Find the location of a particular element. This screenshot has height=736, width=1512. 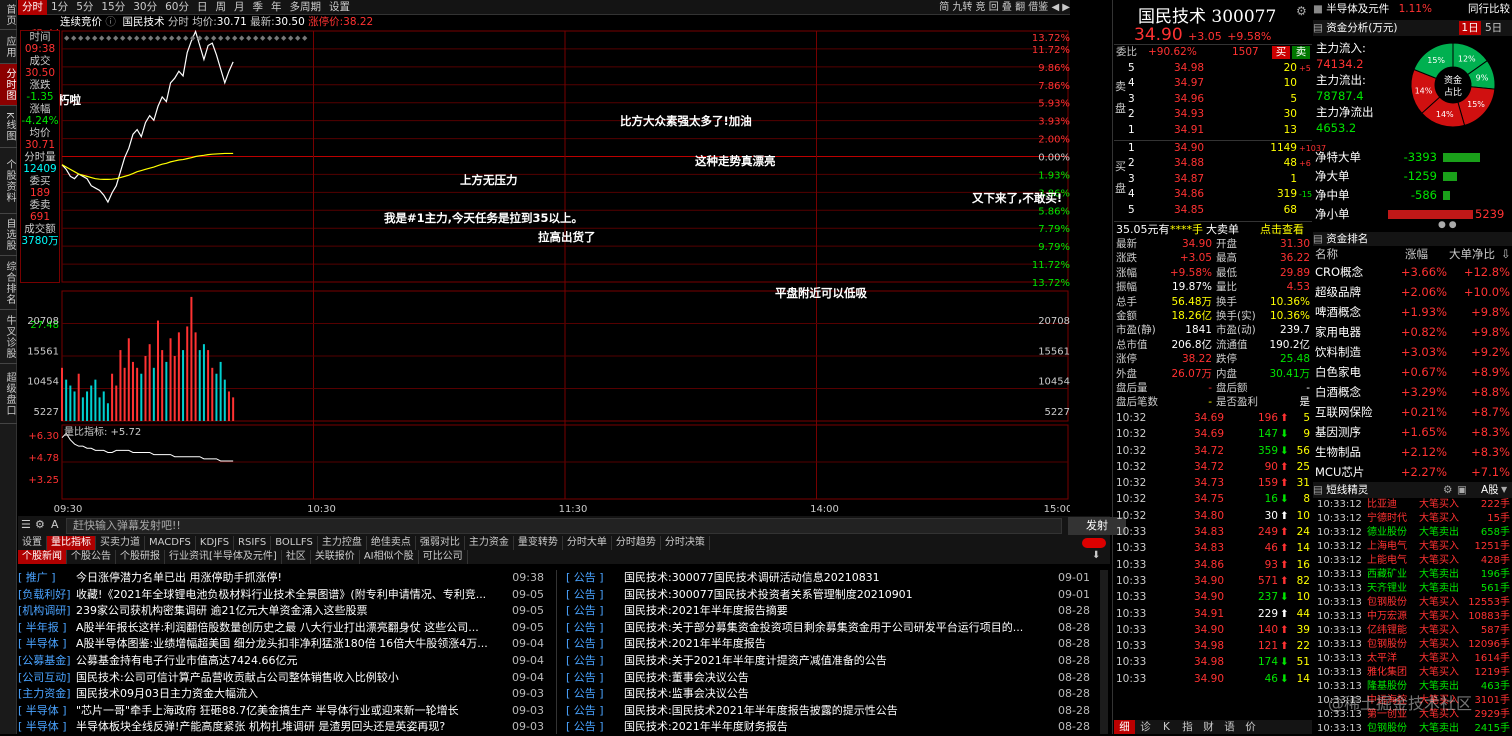

buy-order-row: 3 34.87 1 is located at coordinates (1213, 179).